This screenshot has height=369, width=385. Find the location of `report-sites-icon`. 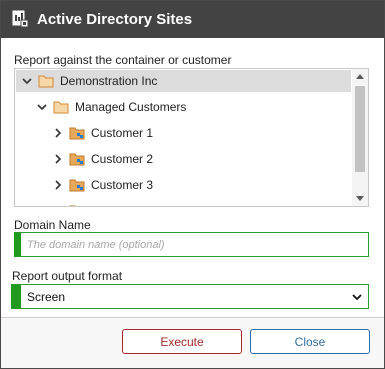

report-sites-icon is located at coordinates (20, 19).